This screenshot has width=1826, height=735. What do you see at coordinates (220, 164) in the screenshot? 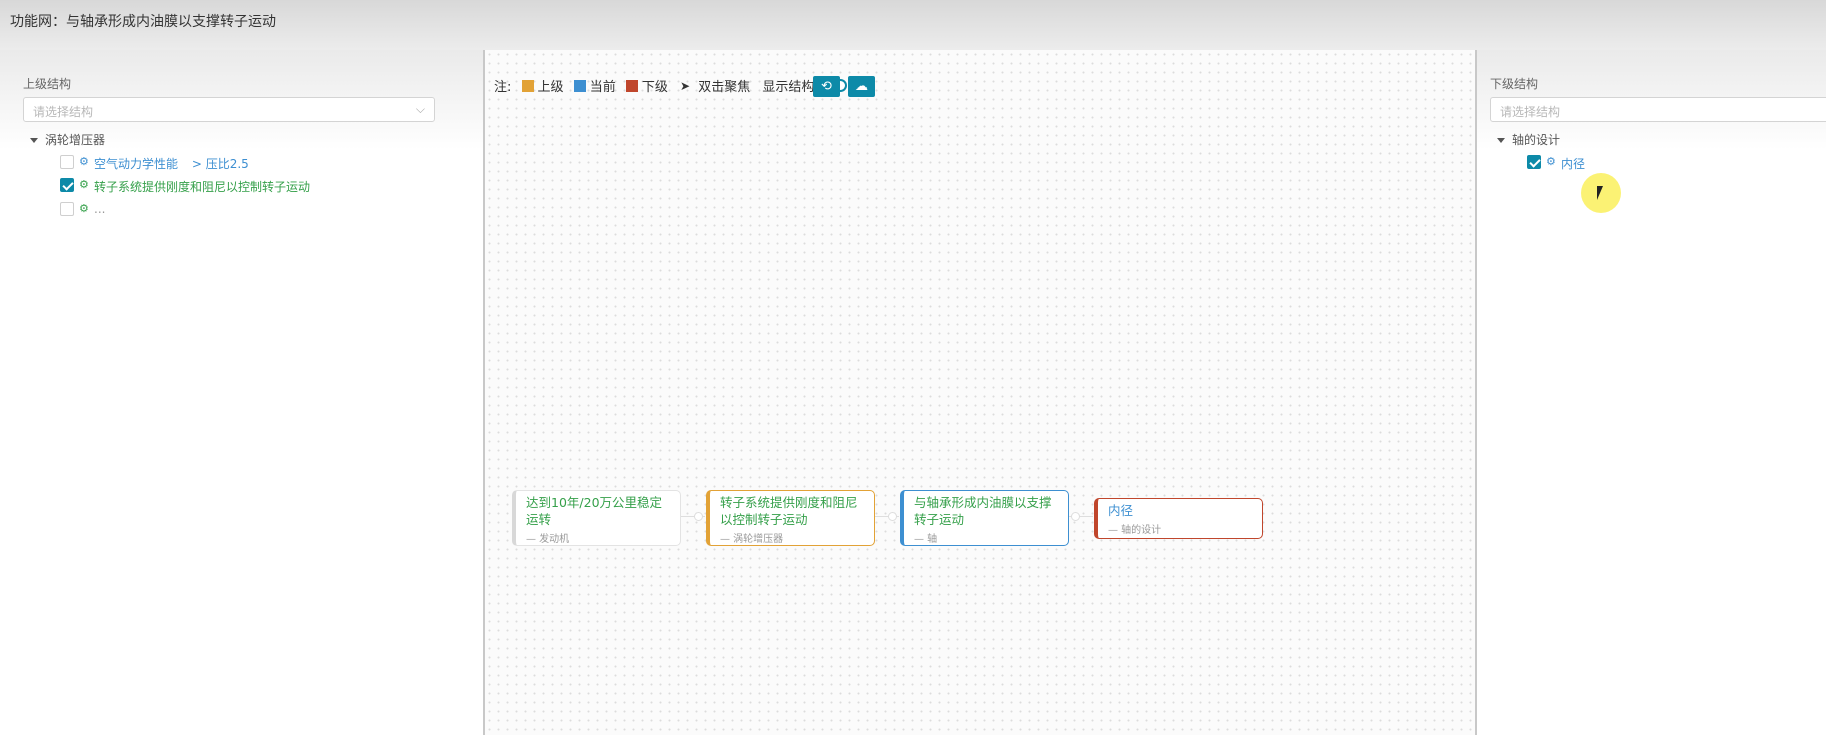
I see `tree-item-extra: > 压比2.5` at bounding box center [220, 164].